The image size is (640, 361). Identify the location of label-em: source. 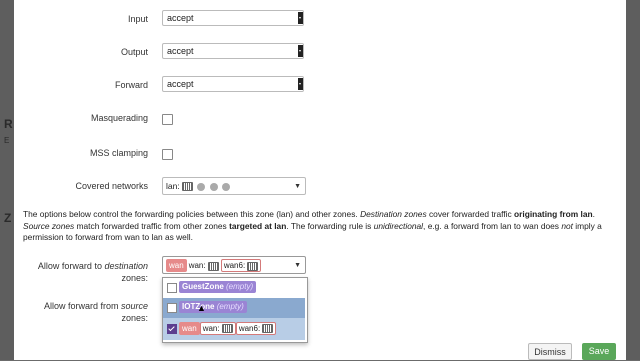
(134, 306).